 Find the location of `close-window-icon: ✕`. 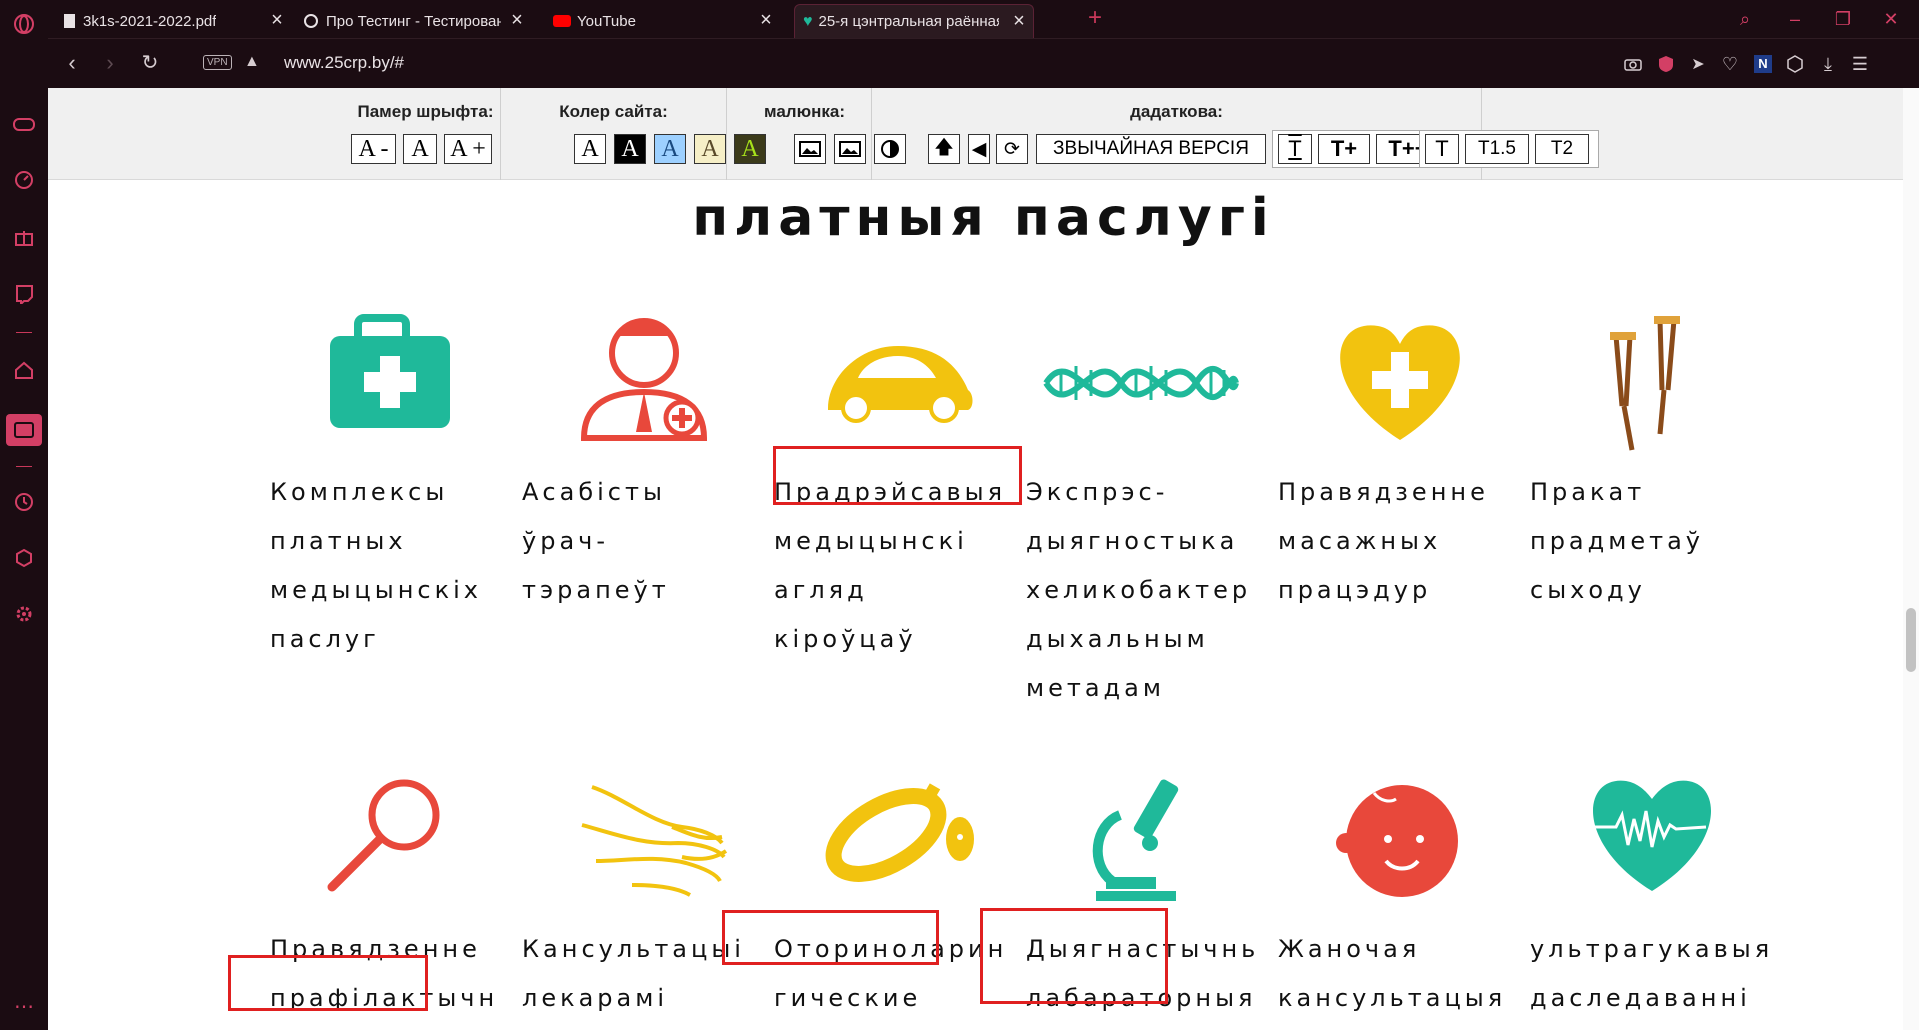

close-window-icon: ✕ is located at coordinates (1891, 19).